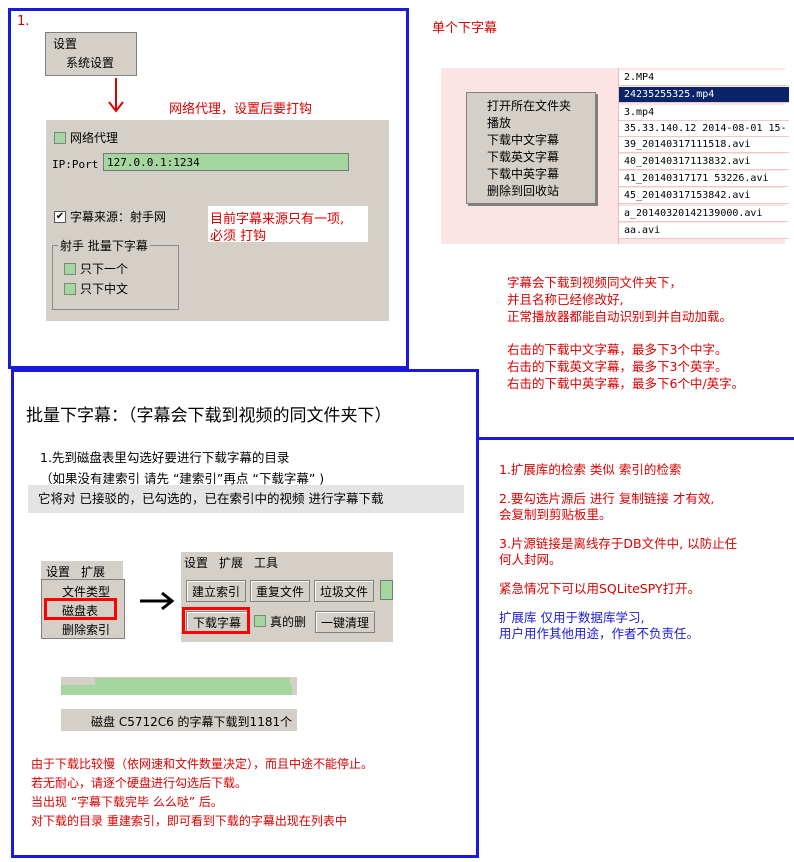 This screenshot has height=862, width=794. I want to click on toolbar: 设置 扩展 工具 建立索引 重复文件 垃圾文件 下载字幕 真的删 一键清理, so click(287, 597).